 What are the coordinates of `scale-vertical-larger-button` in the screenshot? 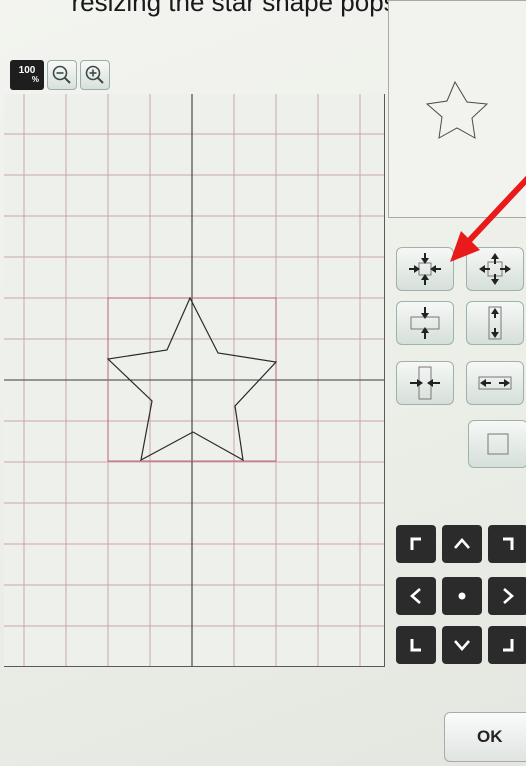 It's located at (495, 323).